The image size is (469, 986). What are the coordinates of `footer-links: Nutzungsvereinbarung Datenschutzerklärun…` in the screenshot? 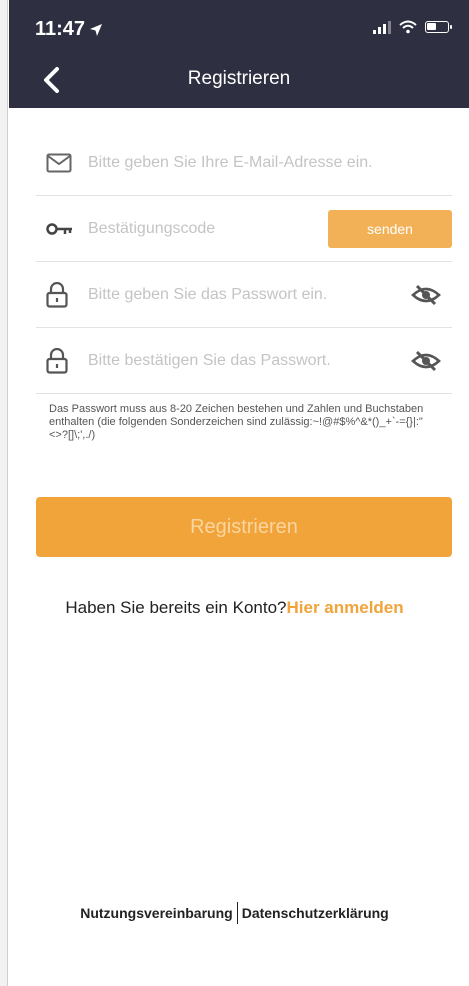 It's located at (234, 913).